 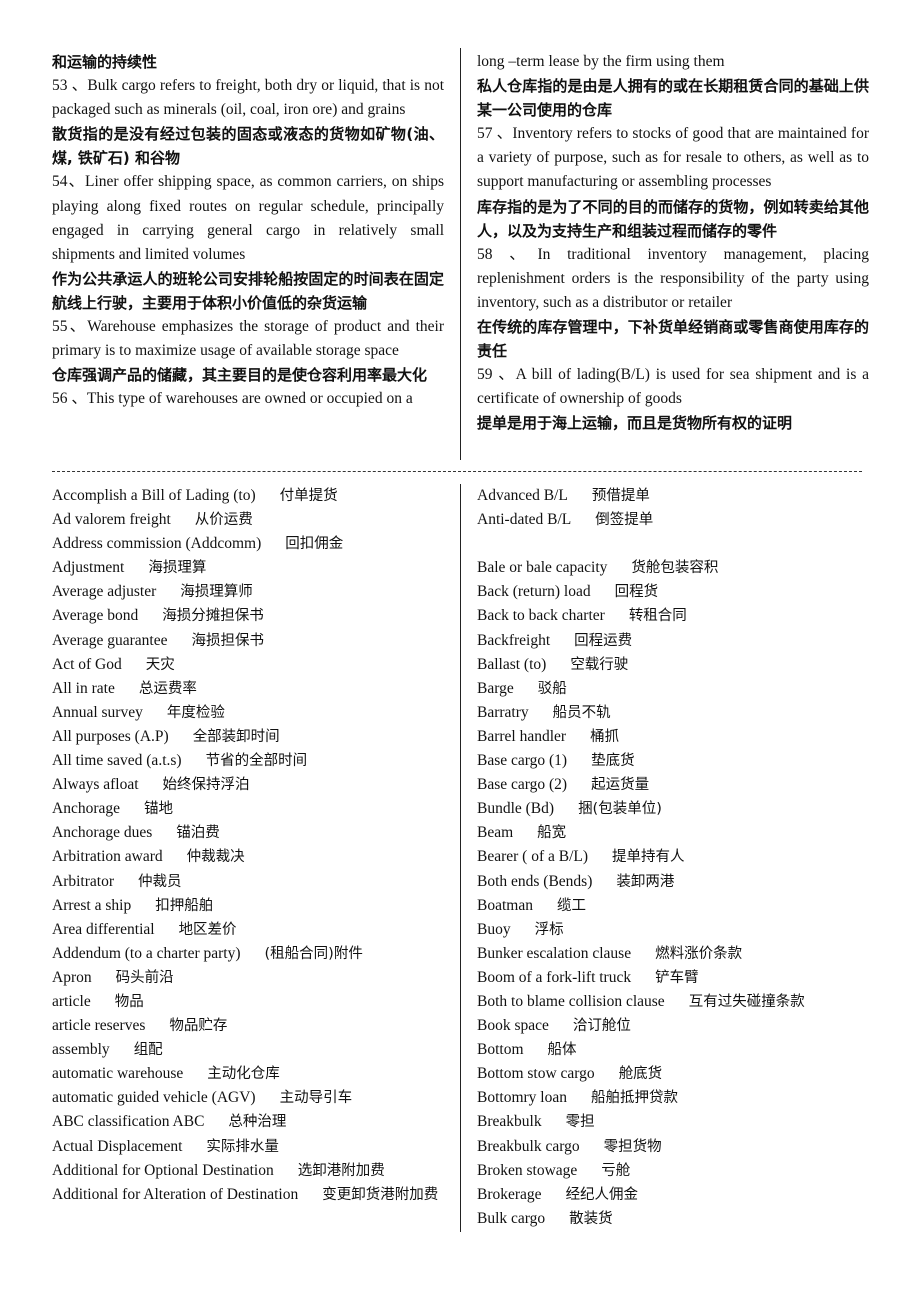 I want to click on glossary-term: Additional for Optional Destination, so click(x=163, y=1170).